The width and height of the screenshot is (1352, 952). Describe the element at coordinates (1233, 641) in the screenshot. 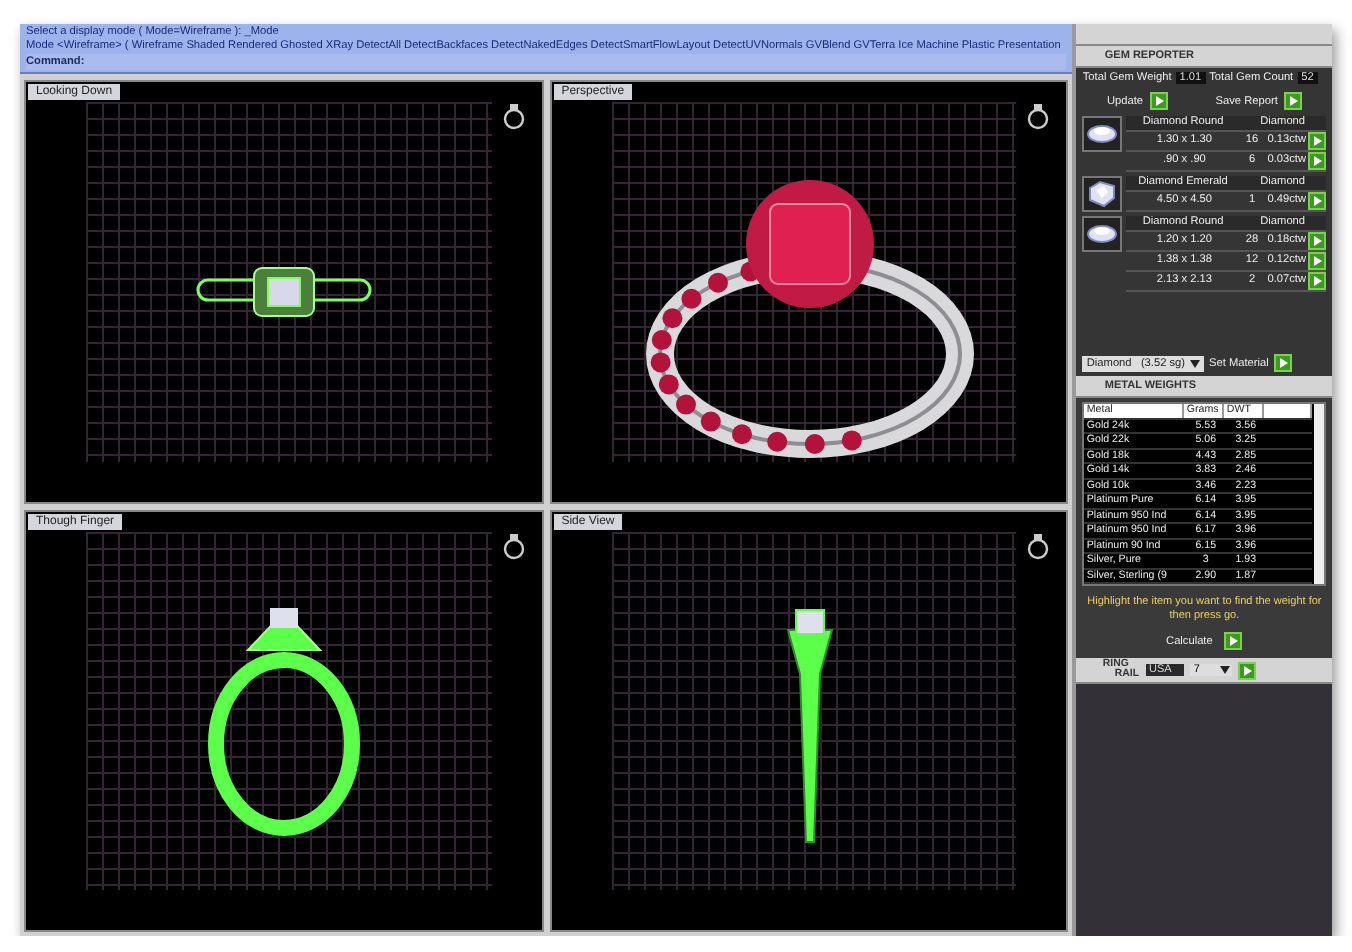

I see `calculate-button` at that location.